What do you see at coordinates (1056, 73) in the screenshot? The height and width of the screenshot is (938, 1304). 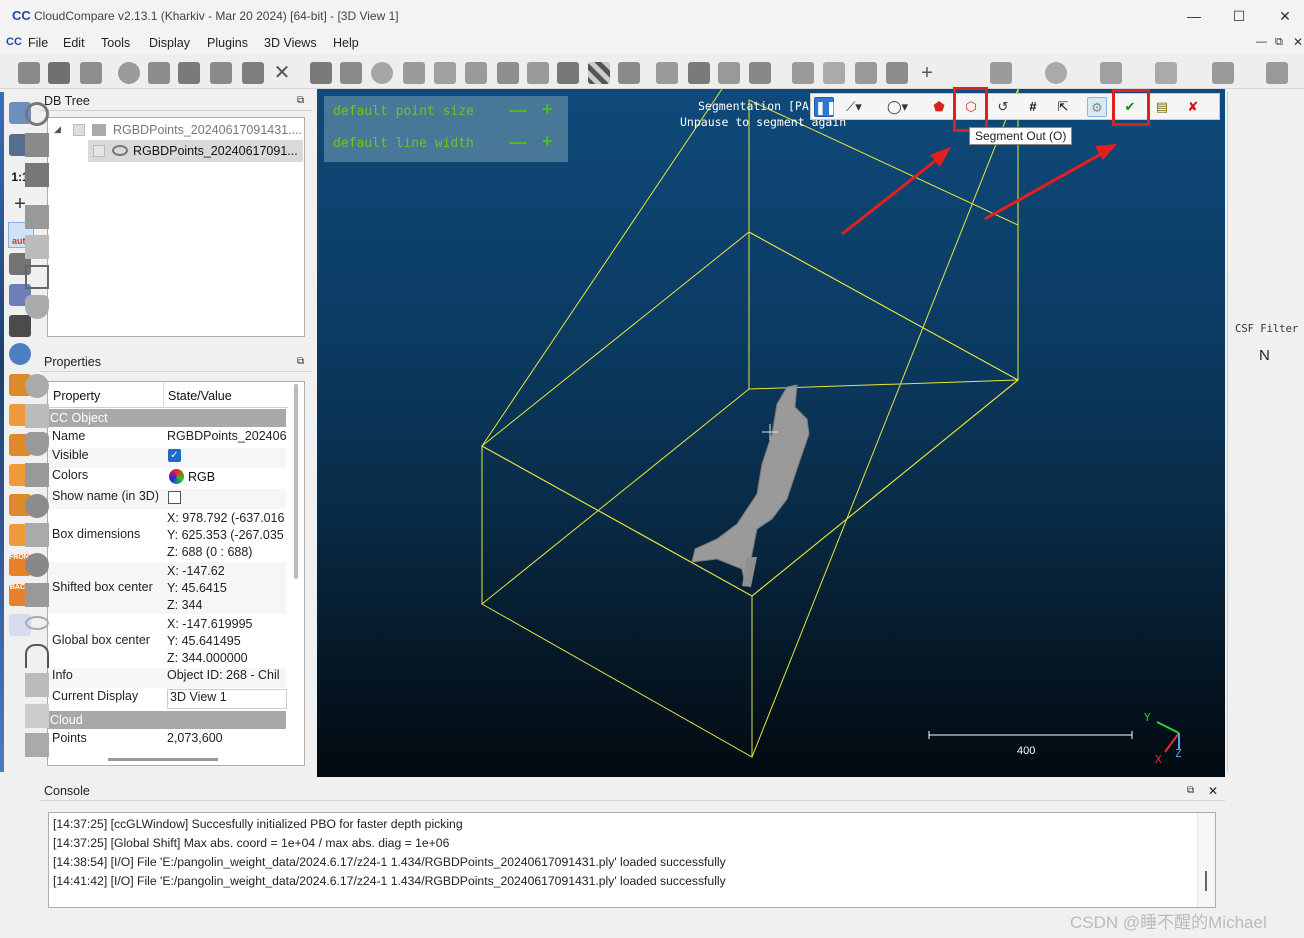 I see `kd-icon` at bounding box center [1056, 73].